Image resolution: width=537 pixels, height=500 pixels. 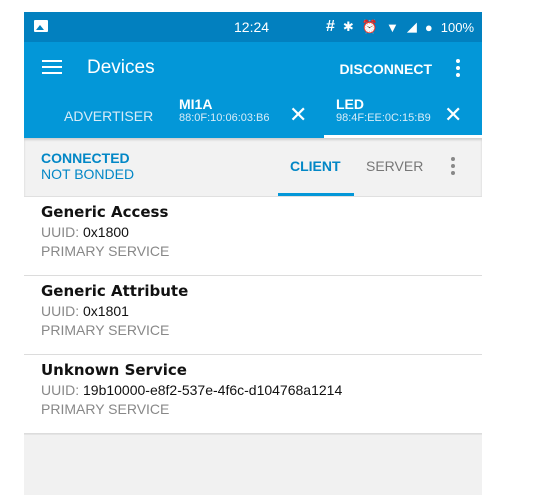 What do you see at coordinates (105, 212) in the screenshot?
I see `service-name: Generic Access` at bounding box center [105, 212].